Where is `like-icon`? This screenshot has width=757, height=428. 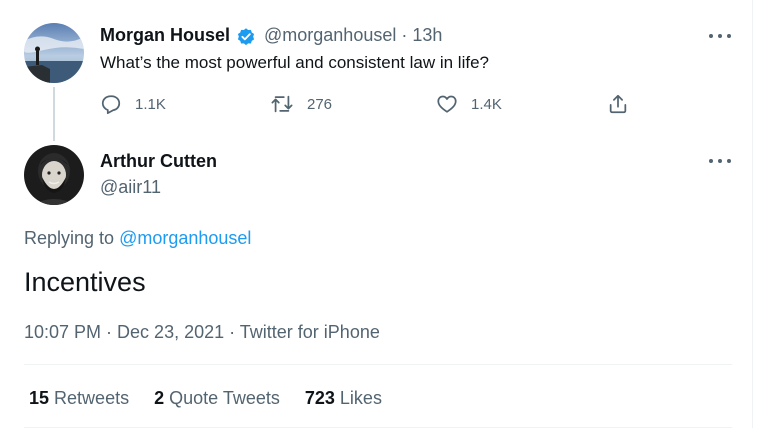 like-icon is located at coordinates (447, 104).